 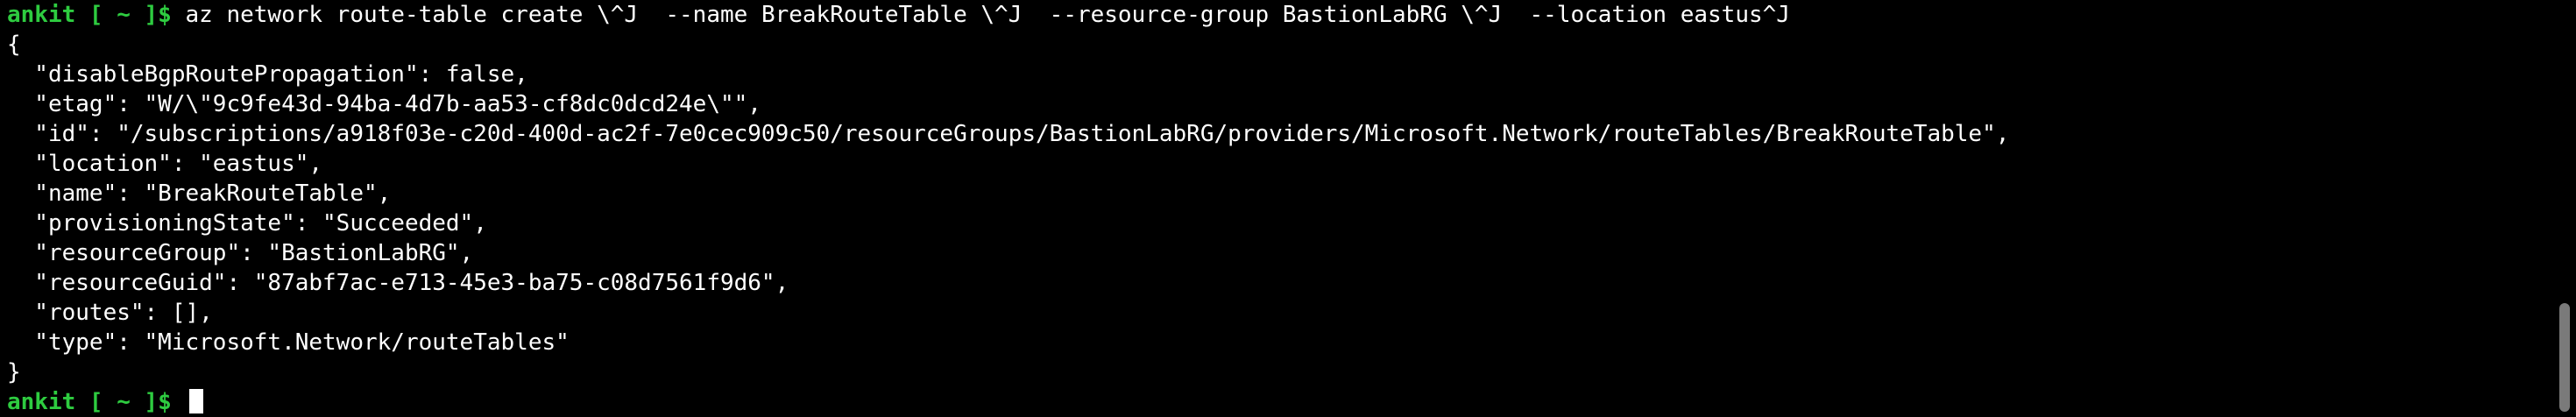 I want to click on output-line: }, so click(x=14, y=372).